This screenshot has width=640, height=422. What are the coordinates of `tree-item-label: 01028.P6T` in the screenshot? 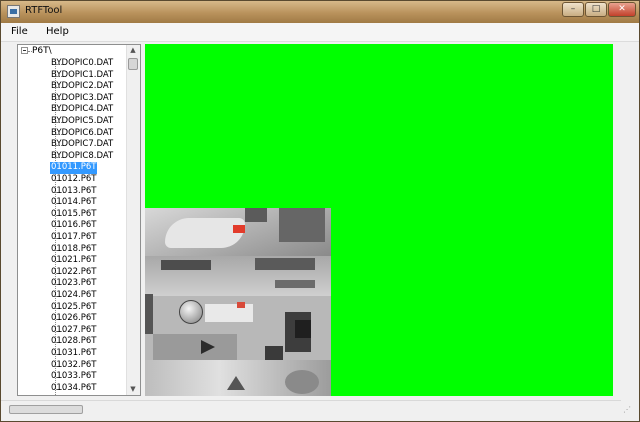 It's located at (74, 341).